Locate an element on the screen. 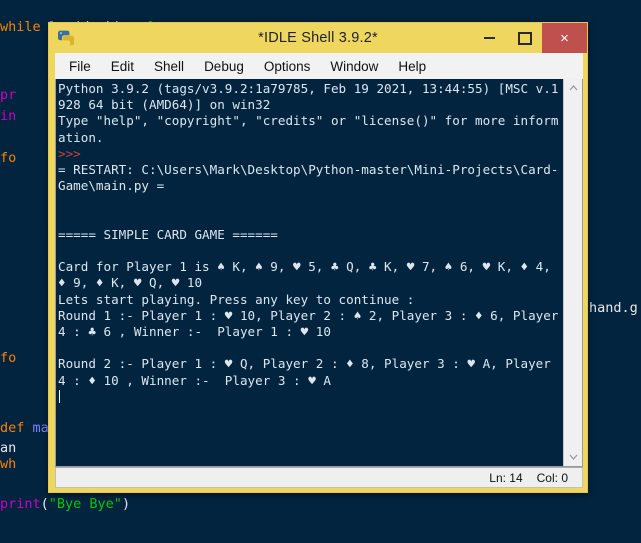 Image resolution: width=641 pixels, height=543 pixels. code-token: "Bye Bye" is located at coordinates (85, 504).